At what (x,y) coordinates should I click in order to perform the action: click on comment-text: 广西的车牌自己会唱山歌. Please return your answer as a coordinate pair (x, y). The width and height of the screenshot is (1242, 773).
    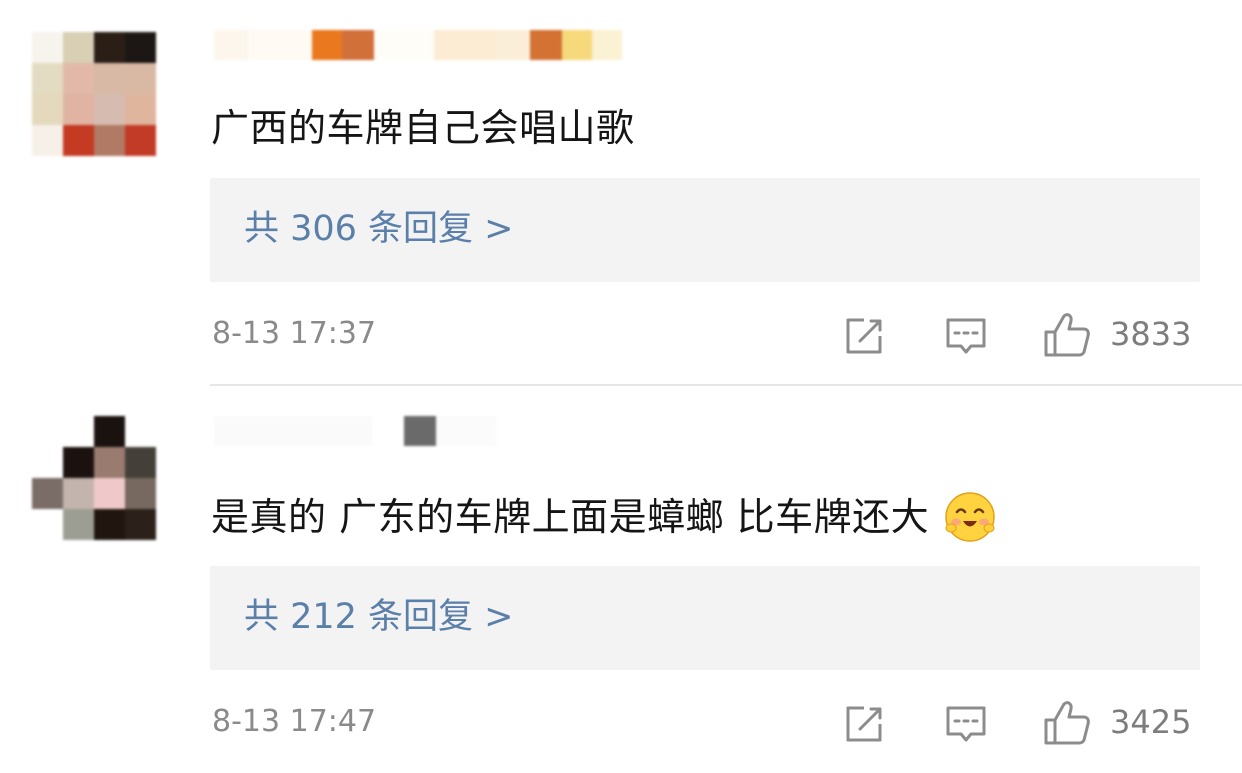
    Looking at the image, I should click on (423, 128).